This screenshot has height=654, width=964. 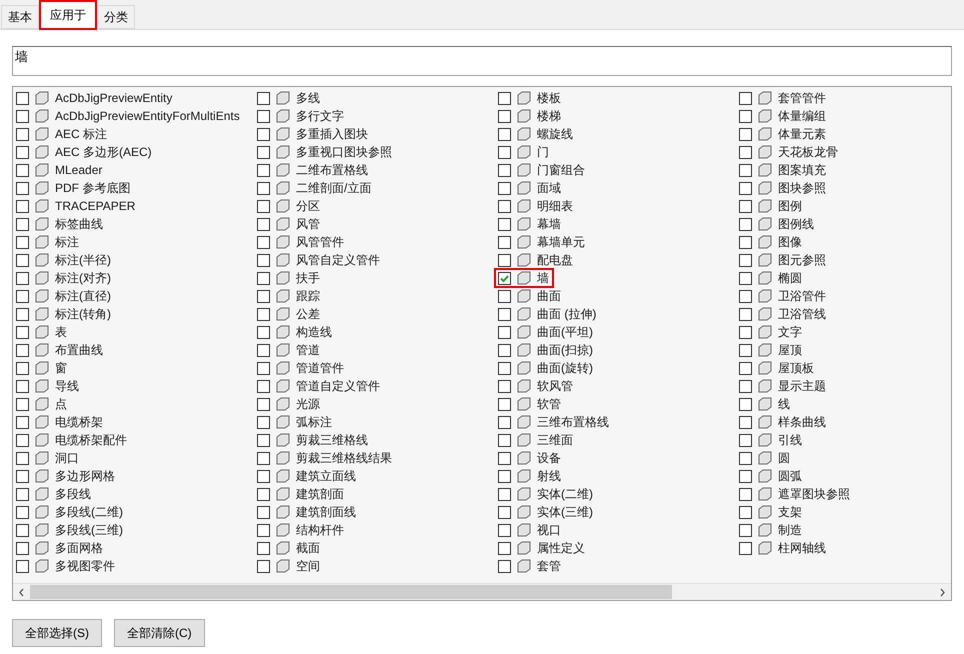 What do you see at coordinates (20, 17) in the screenshot?
I see `tab: 基本` at bounding box center [20, 17].